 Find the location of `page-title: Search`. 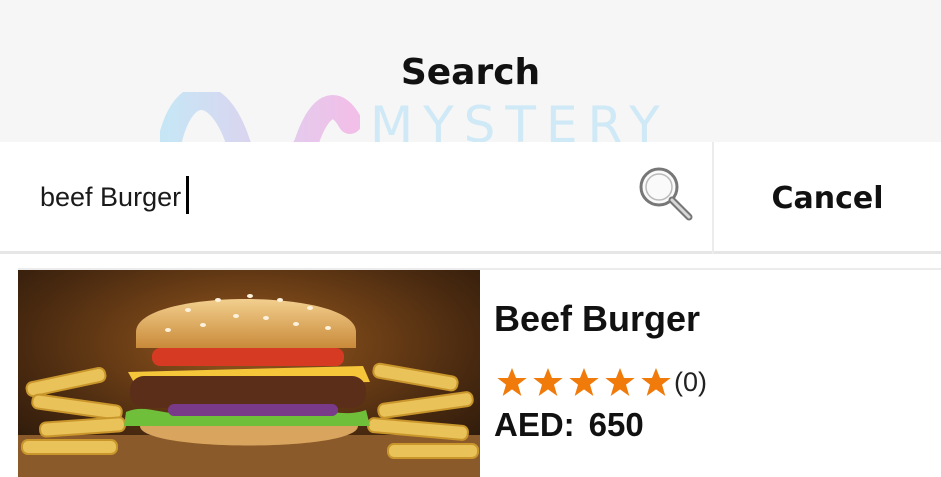

page-title: Search is located at coordinates (470, 72).